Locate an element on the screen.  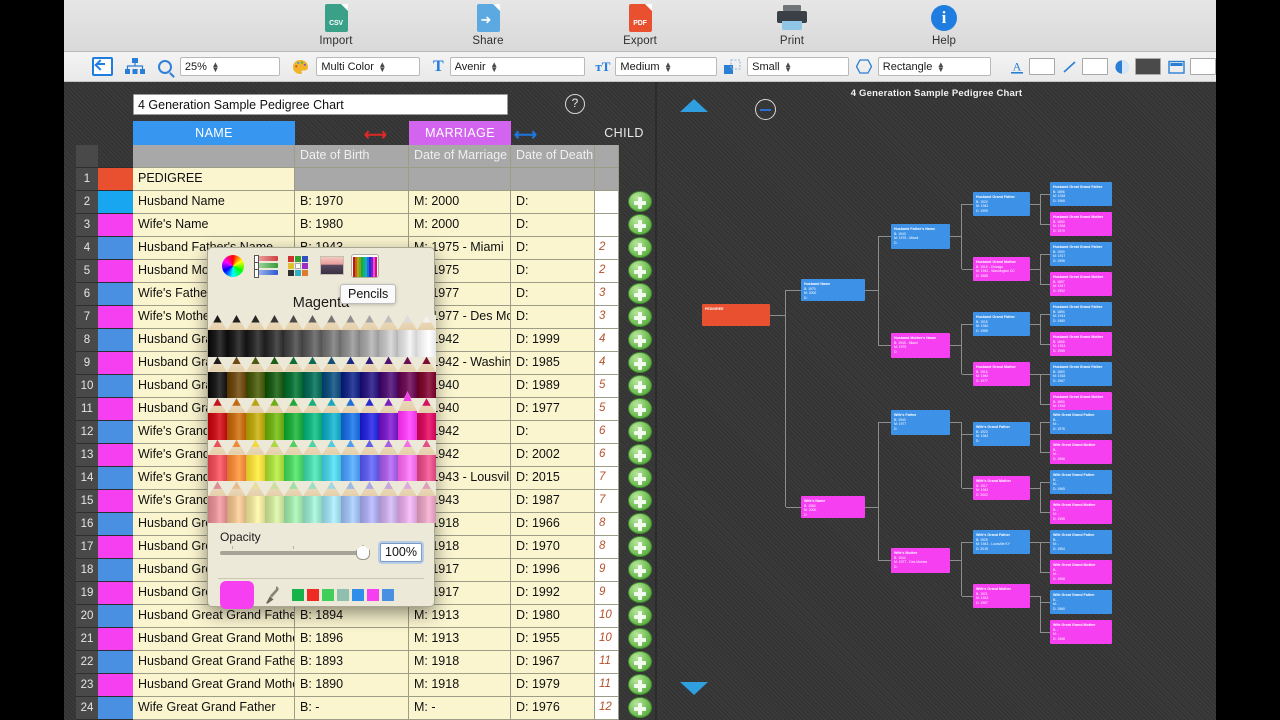
line-color-swatch is located at coordinates (1094, 66).